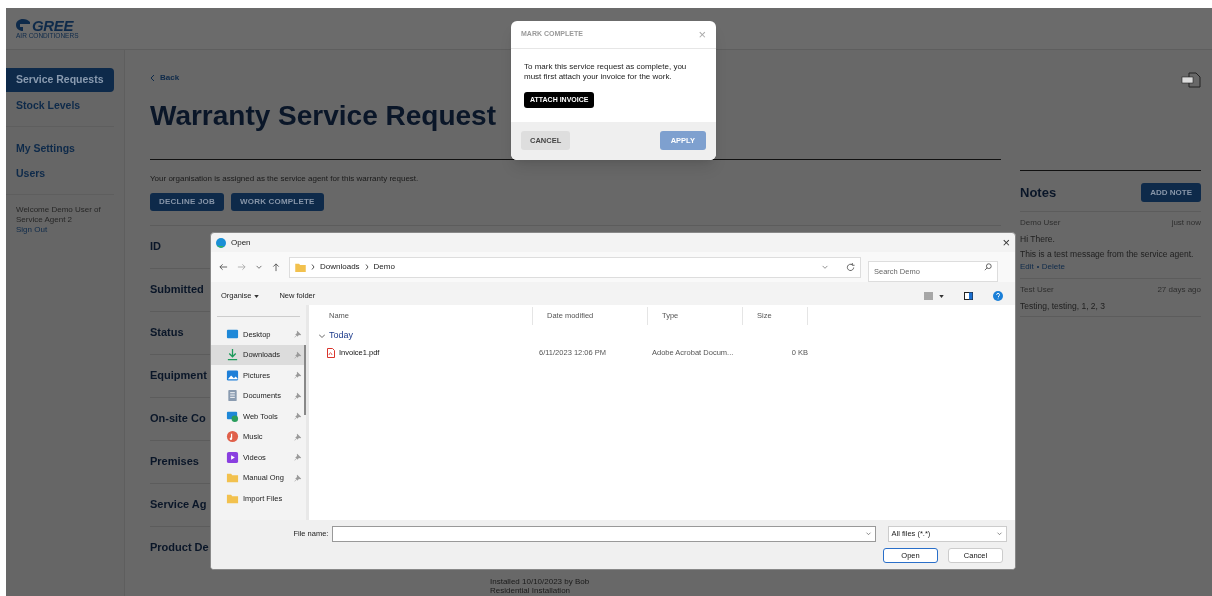 The width and height of the screenshot is (1212, 596). Describe the element at coordinates (23, 25) in the screenshot. I see `logo-icon` at that location.